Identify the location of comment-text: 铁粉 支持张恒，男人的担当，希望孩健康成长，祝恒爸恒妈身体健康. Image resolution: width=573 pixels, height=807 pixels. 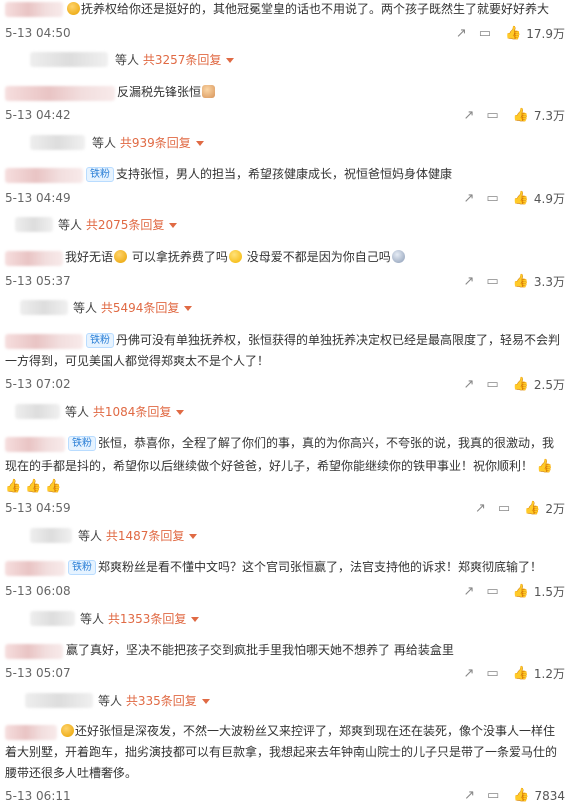
(269, 174).